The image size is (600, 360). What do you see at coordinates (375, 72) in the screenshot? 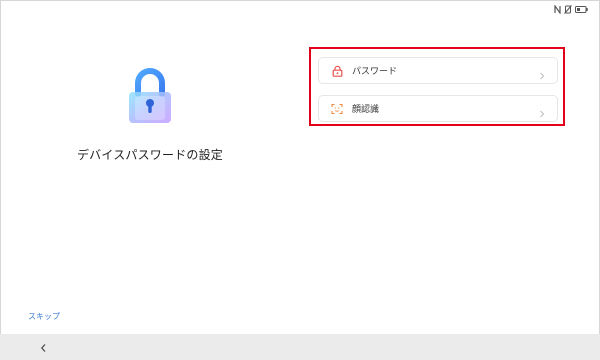
I see `password-option-label: パスワード` at bounding box center [375, 72].